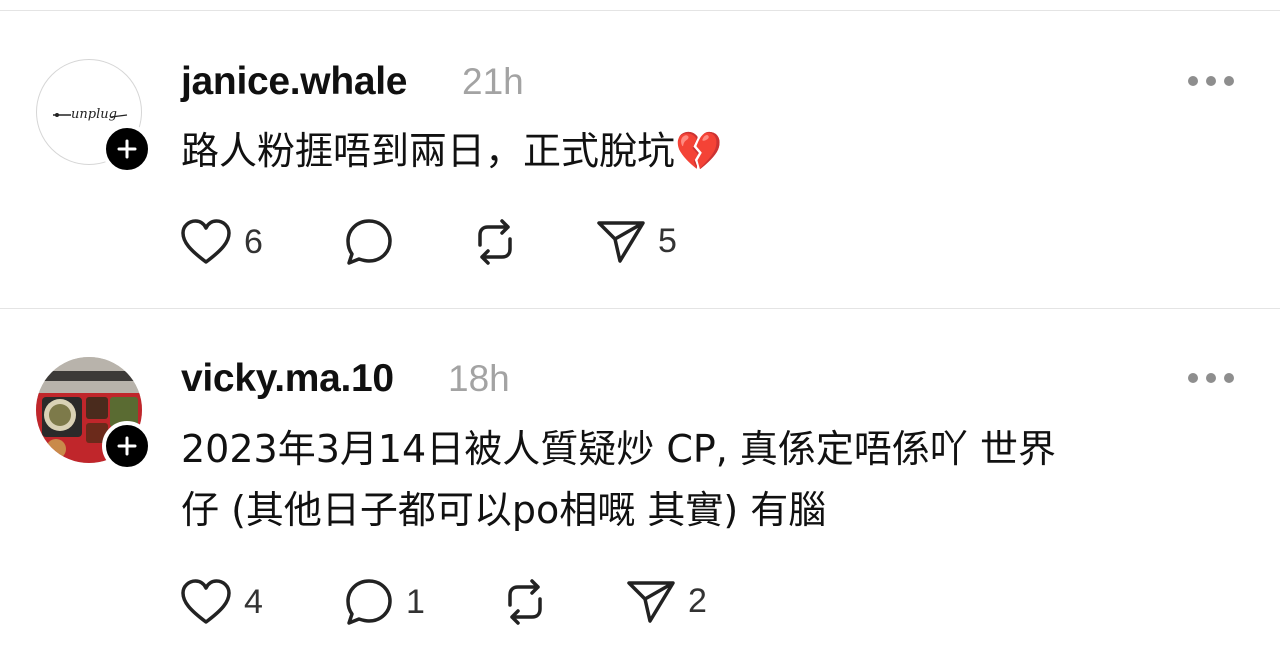 This screenshot has width=1280, height=661. Describe the element at coordinates (667, 241) in the screenshot. I see `share-count: 5` at that location.